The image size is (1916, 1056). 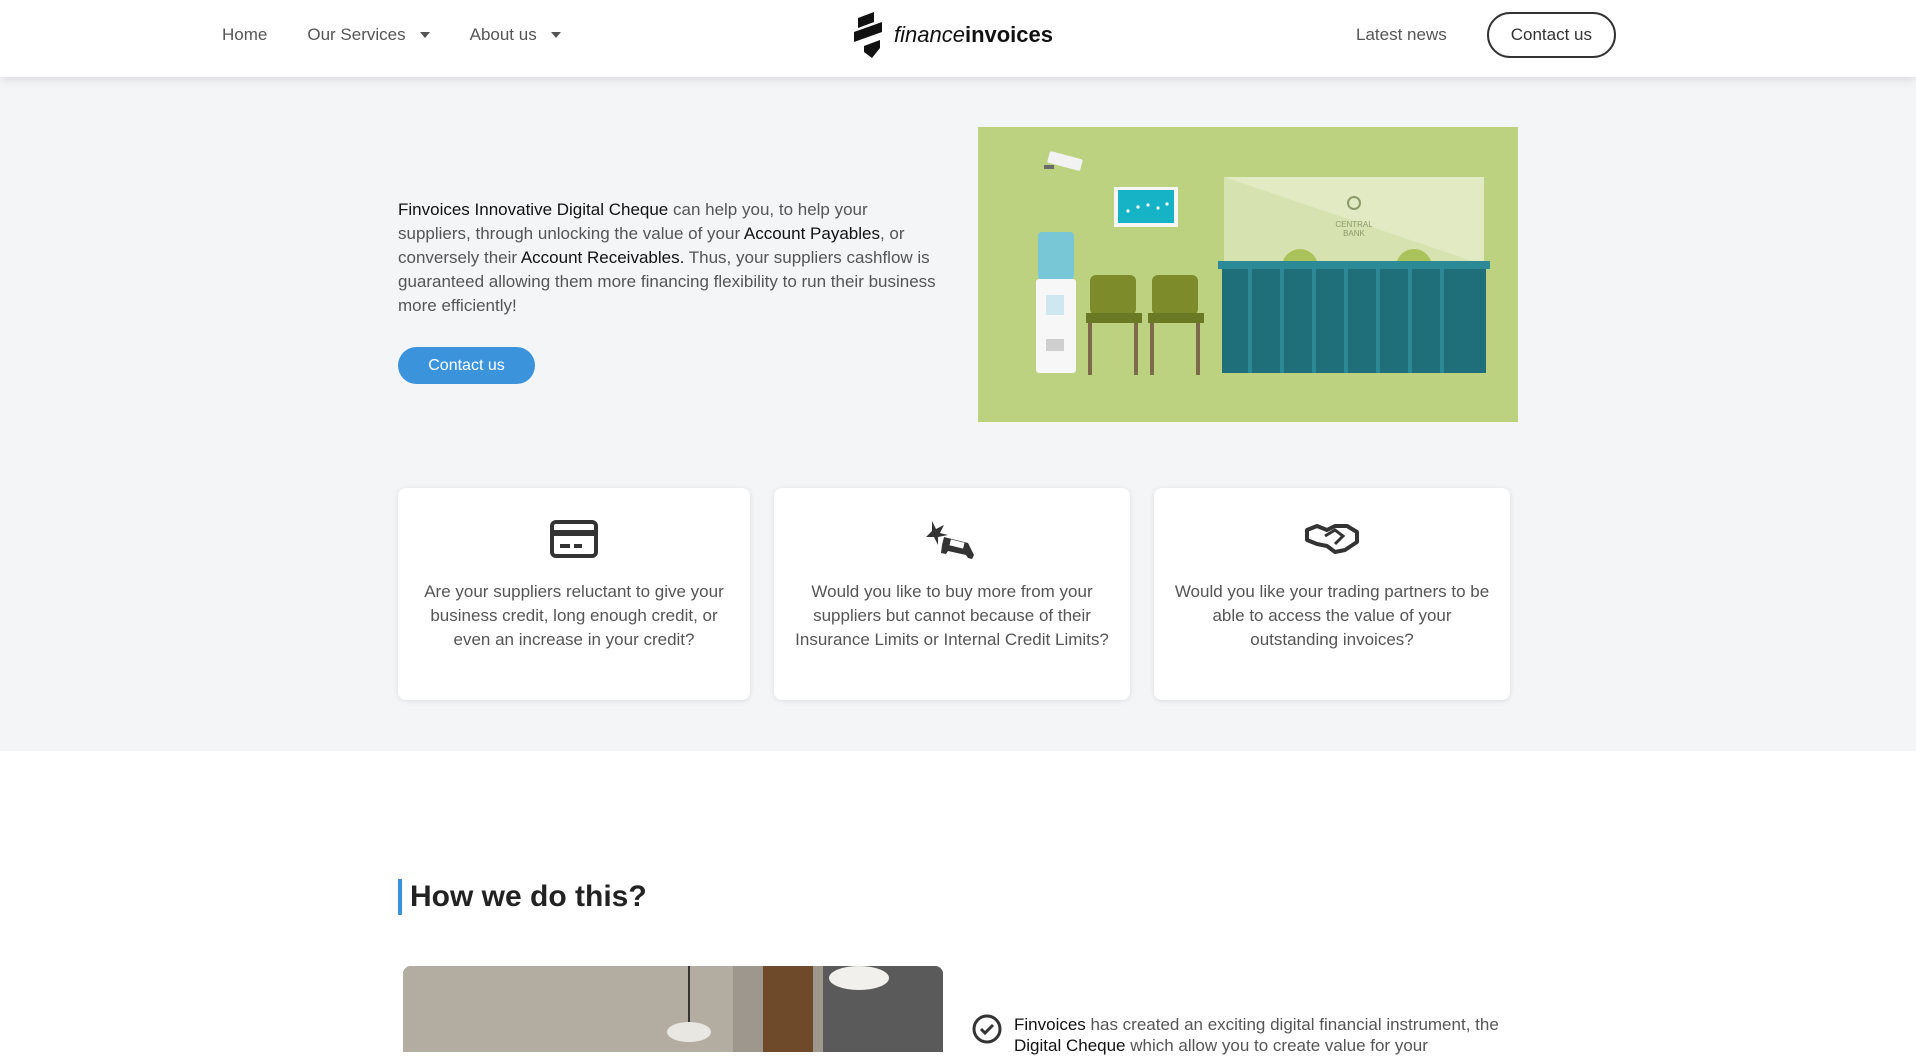 What do you see at coordinates (1354, 233) in the screenshot?
I see `svg-text: BANK` at bounding box center [1354, 233].